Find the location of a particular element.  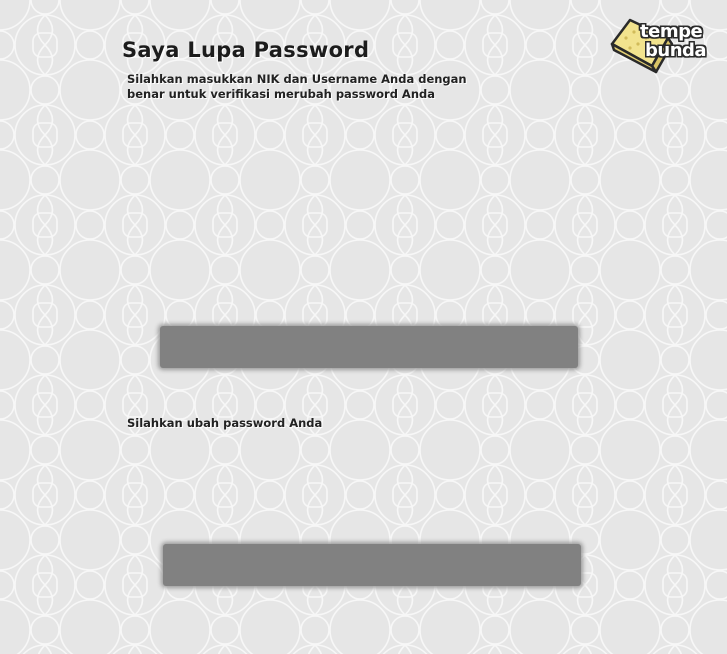

logo-word-bunda: bunda is located at coordinates (676, 50).